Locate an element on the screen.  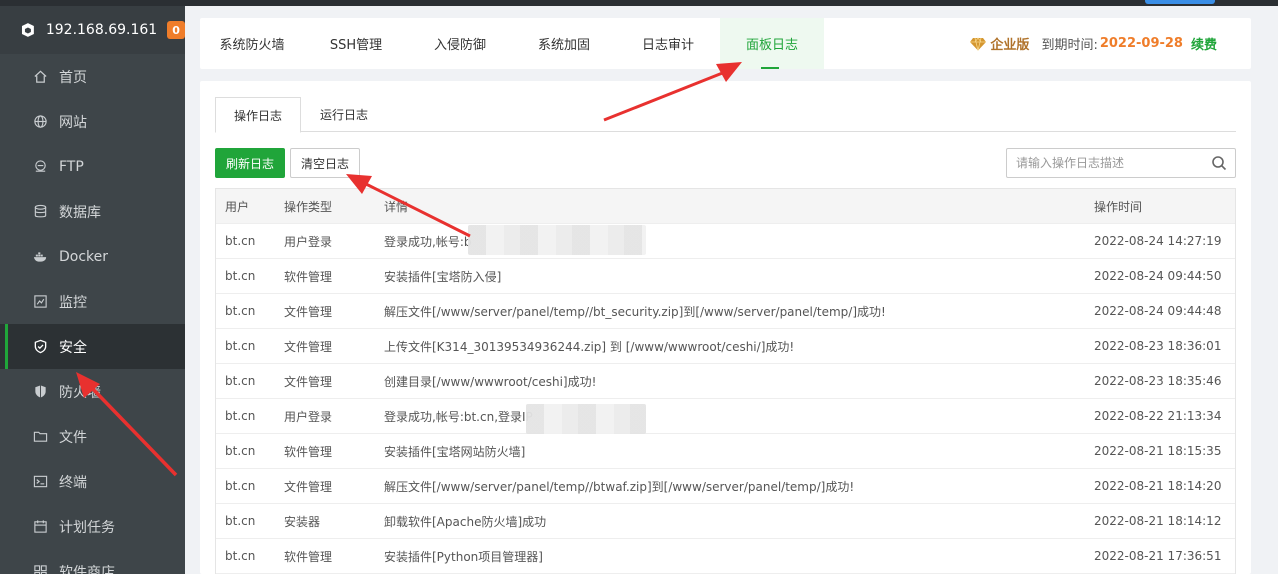
sidebar-item-label: 文件 is located at coordinates (73, 437).